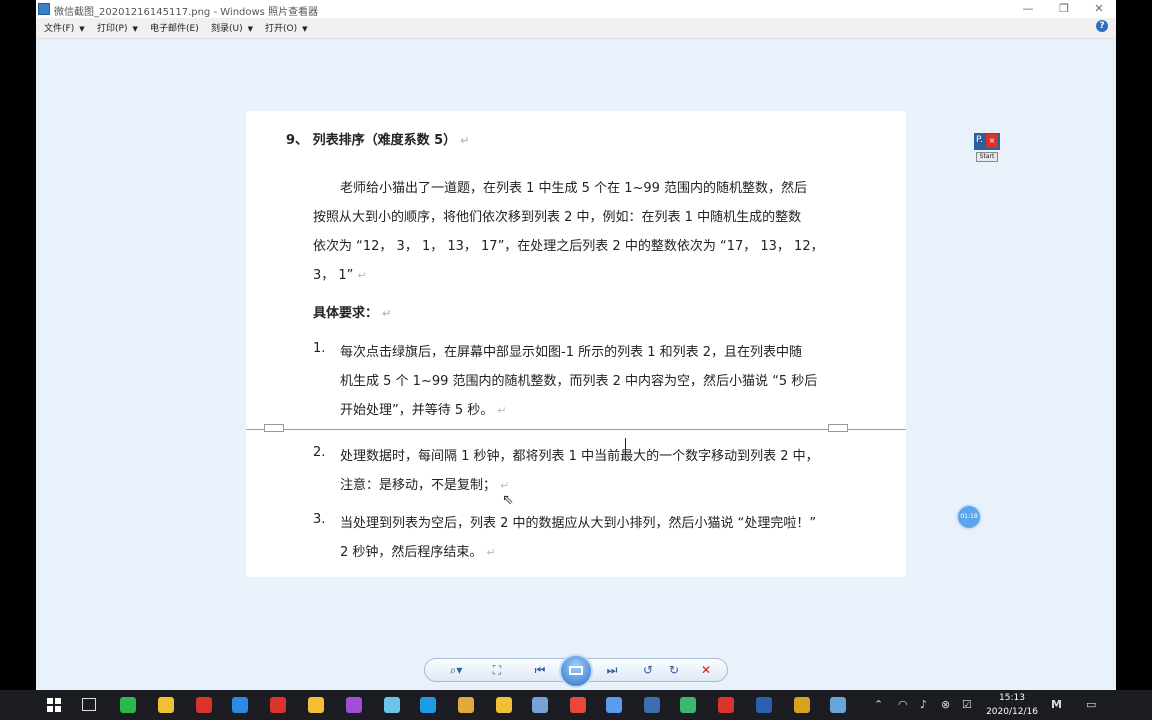 The height and width of the screenshot is (720, 1152). I want to click on mouse-pointer-icon: ⇖, so click(508, 500).